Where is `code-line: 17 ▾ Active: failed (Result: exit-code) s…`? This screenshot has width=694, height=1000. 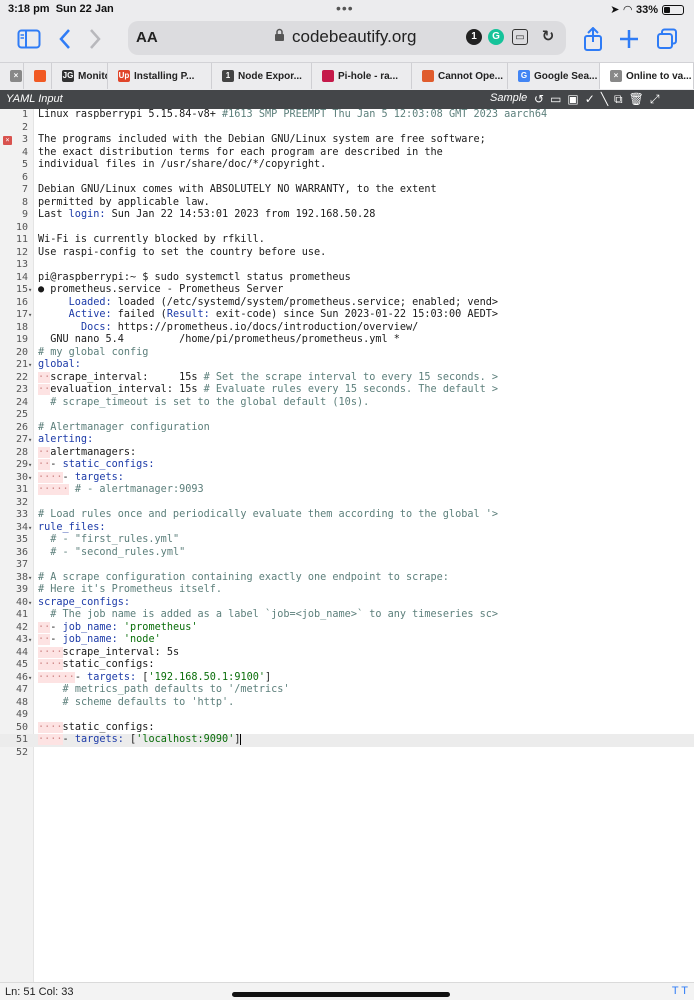 code-line: 17 ▾ Active: failed (Result: exit-code) s… is located at coordinates (347, 315).